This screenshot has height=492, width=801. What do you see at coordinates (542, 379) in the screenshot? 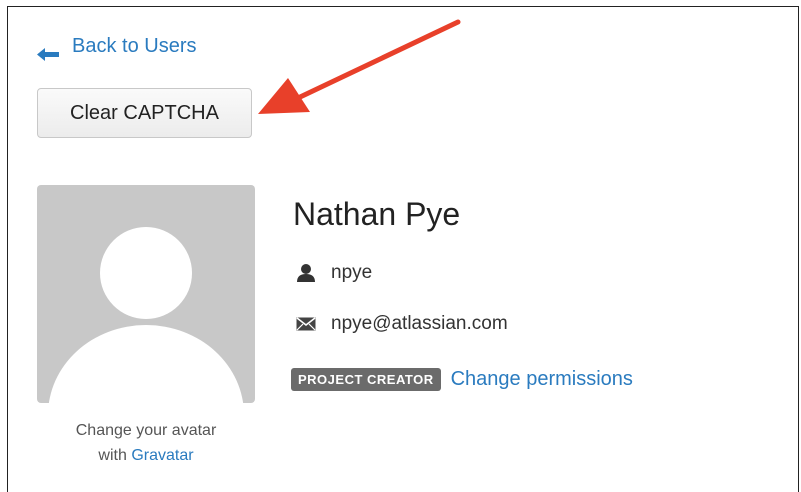
I see `change-permissions-link: Change permissions` at bounding box center [542, 379].